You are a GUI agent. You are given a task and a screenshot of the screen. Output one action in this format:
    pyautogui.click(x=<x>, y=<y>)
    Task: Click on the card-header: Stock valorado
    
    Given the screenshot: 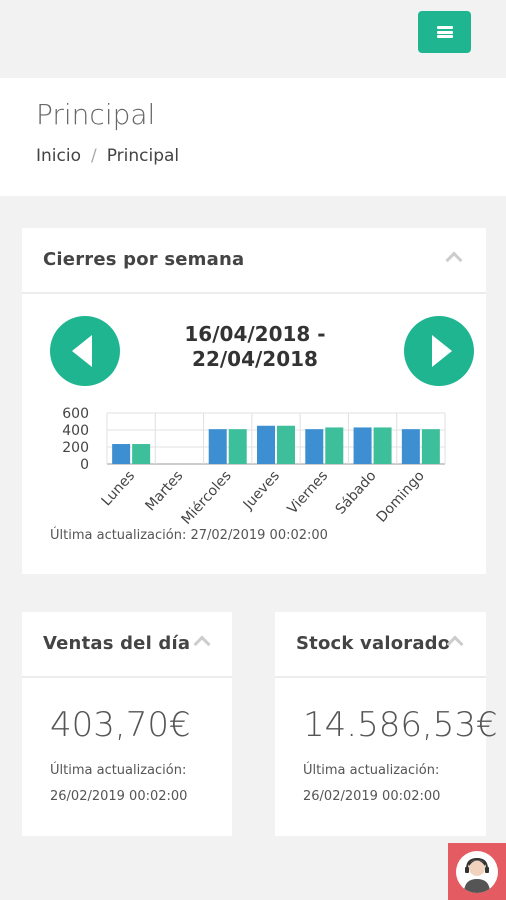 What is the action you would take?
    pyautogui.click(x=380, y=645)
    